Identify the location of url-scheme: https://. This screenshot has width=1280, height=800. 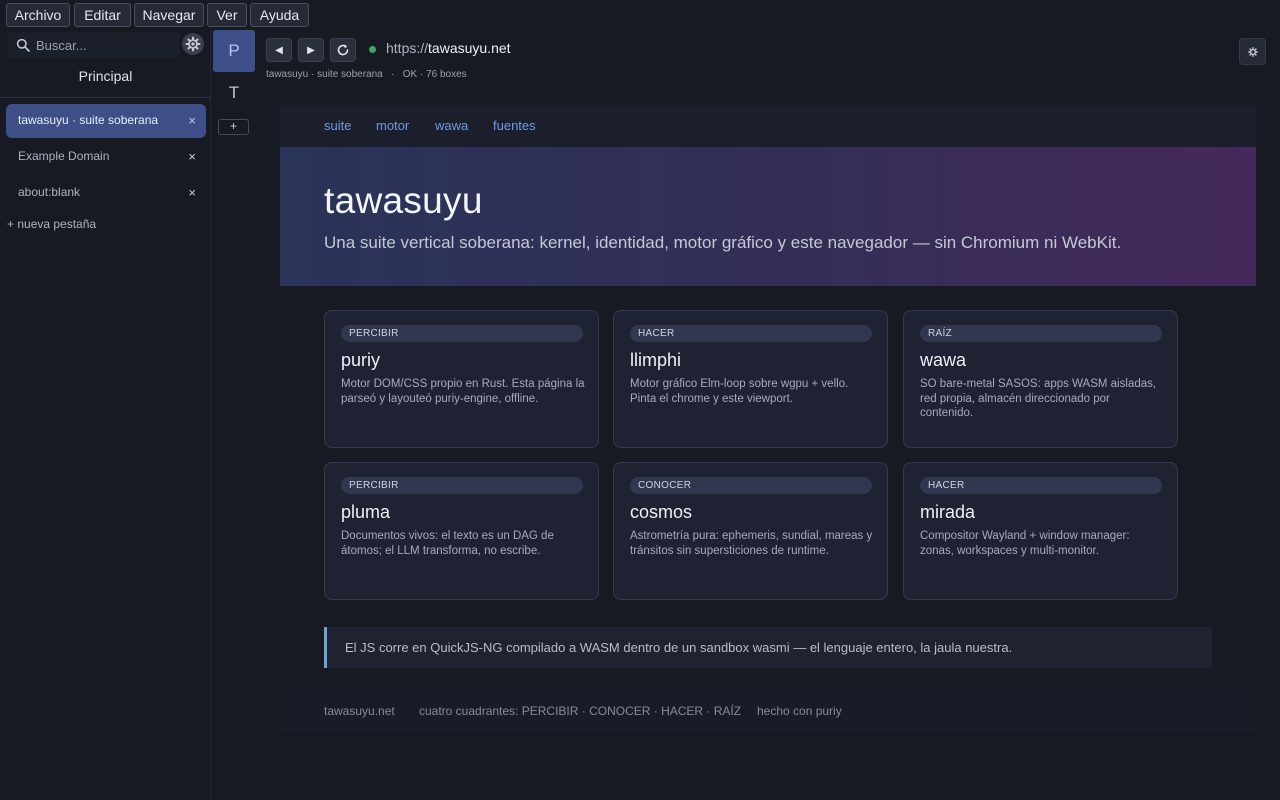
(407, 48).